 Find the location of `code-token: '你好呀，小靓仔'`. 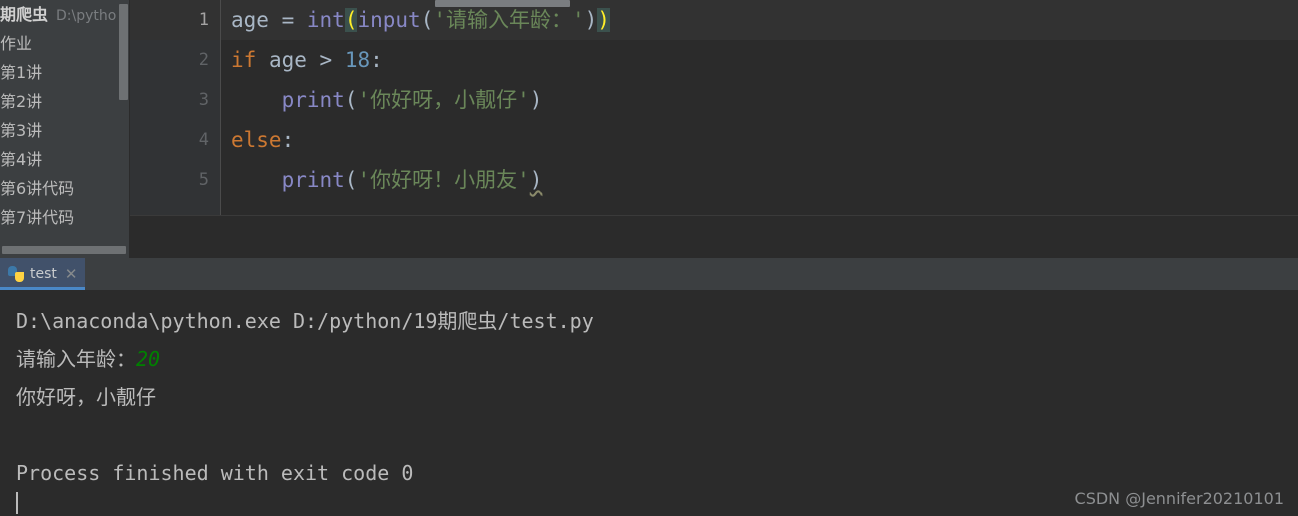

code-token: '你好呀，小靓仔' is located at coordinates (443, 100).